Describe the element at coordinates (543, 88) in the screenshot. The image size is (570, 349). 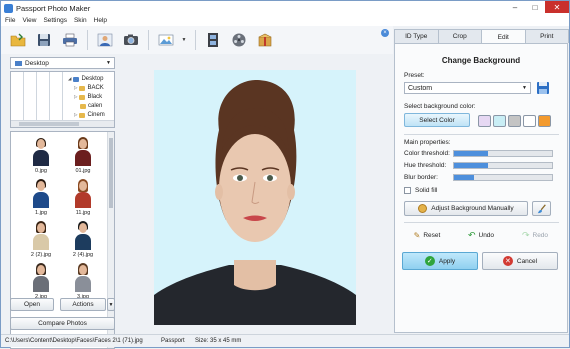
I see `save-preset-icon` at that location.